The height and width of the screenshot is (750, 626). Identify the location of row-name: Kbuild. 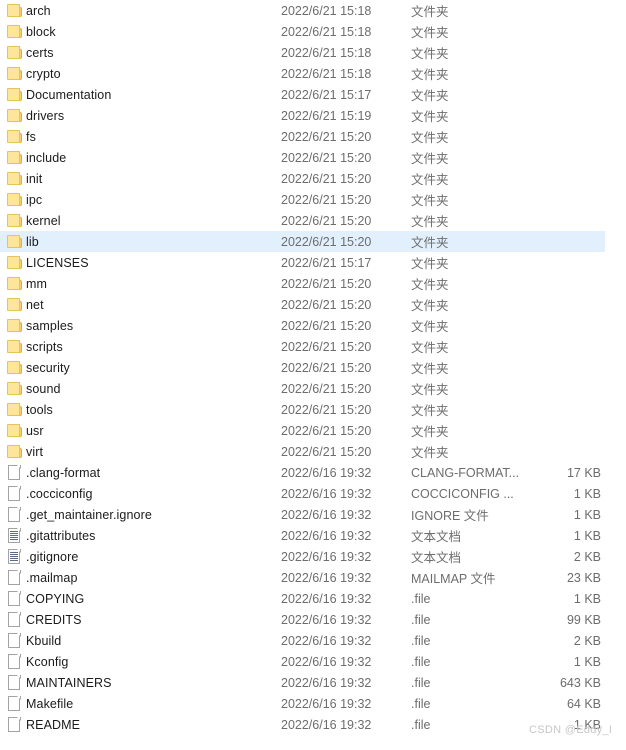
(153, 641).